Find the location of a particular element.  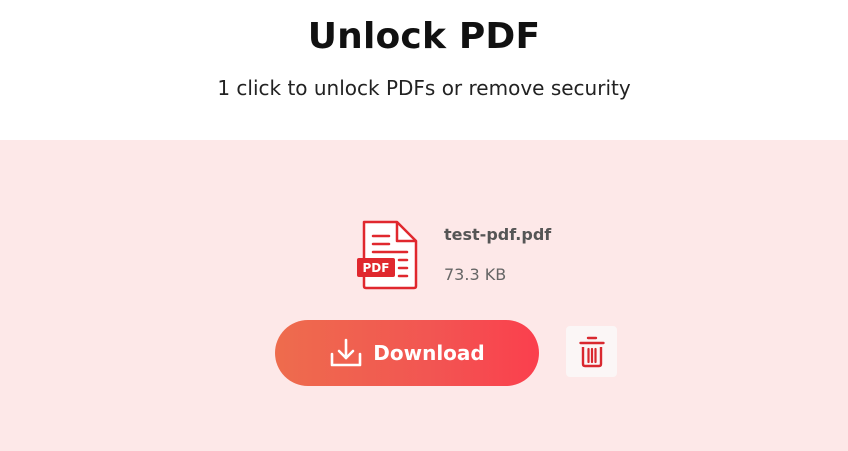

trash-icon is located at coordinates (591, 351).